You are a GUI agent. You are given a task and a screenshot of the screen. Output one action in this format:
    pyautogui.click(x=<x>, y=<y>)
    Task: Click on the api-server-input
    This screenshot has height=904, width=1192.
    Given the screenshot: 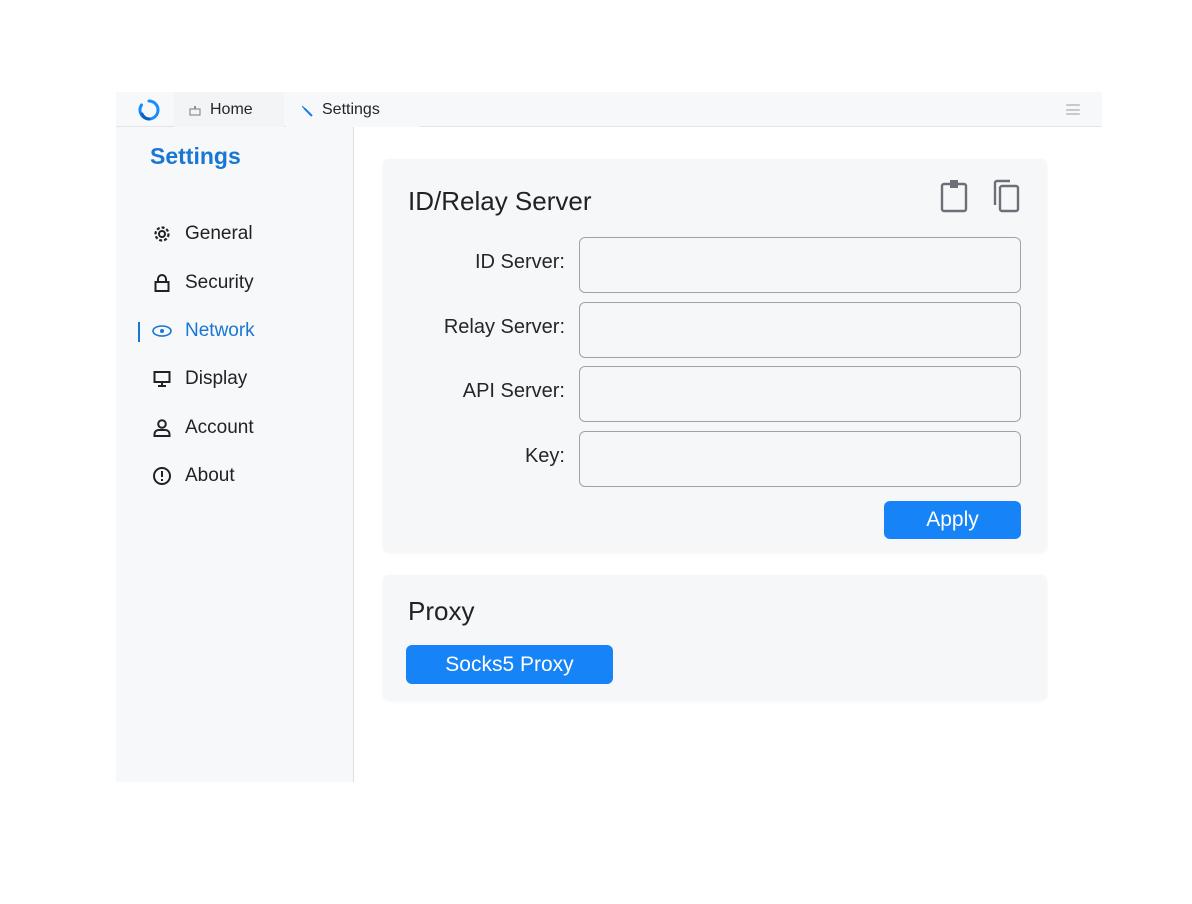 What is the action you would take?
    pyautogui.click(x=800, y=394)
    